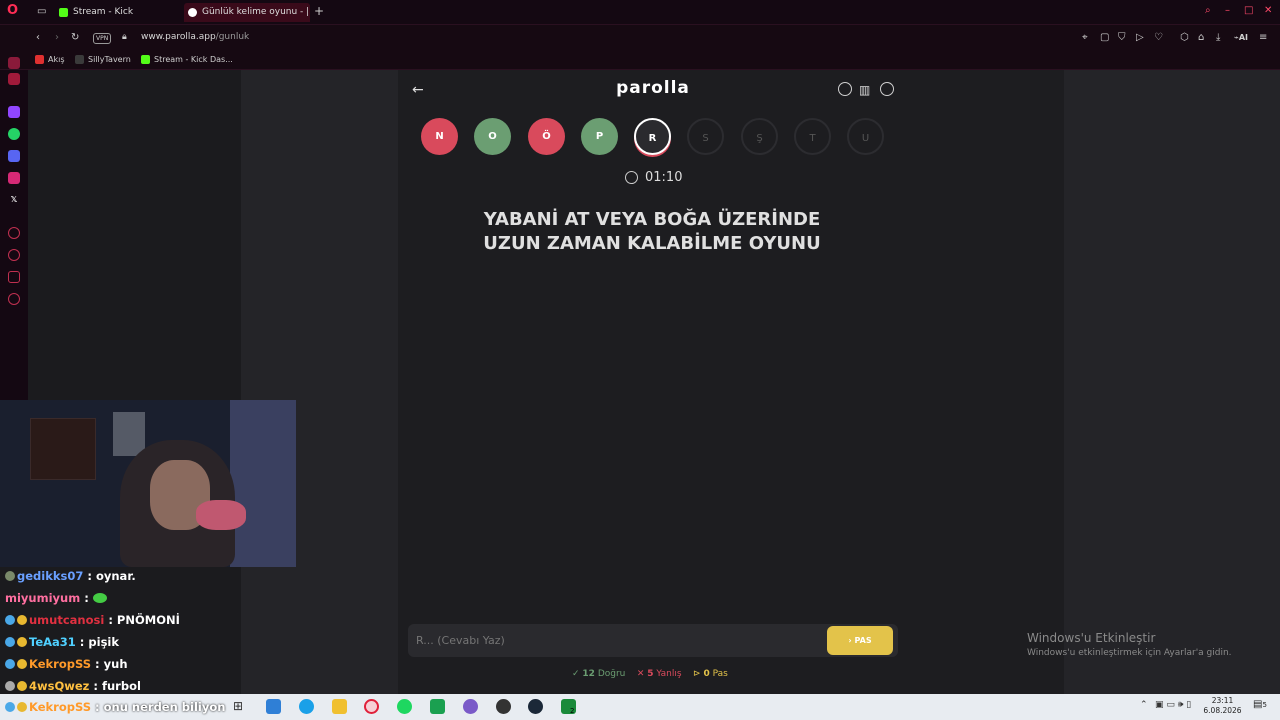  What do you see at coordinates (14, 178) in the screenshot?
I see `instagram-icon` at bounding box center [14, 178].